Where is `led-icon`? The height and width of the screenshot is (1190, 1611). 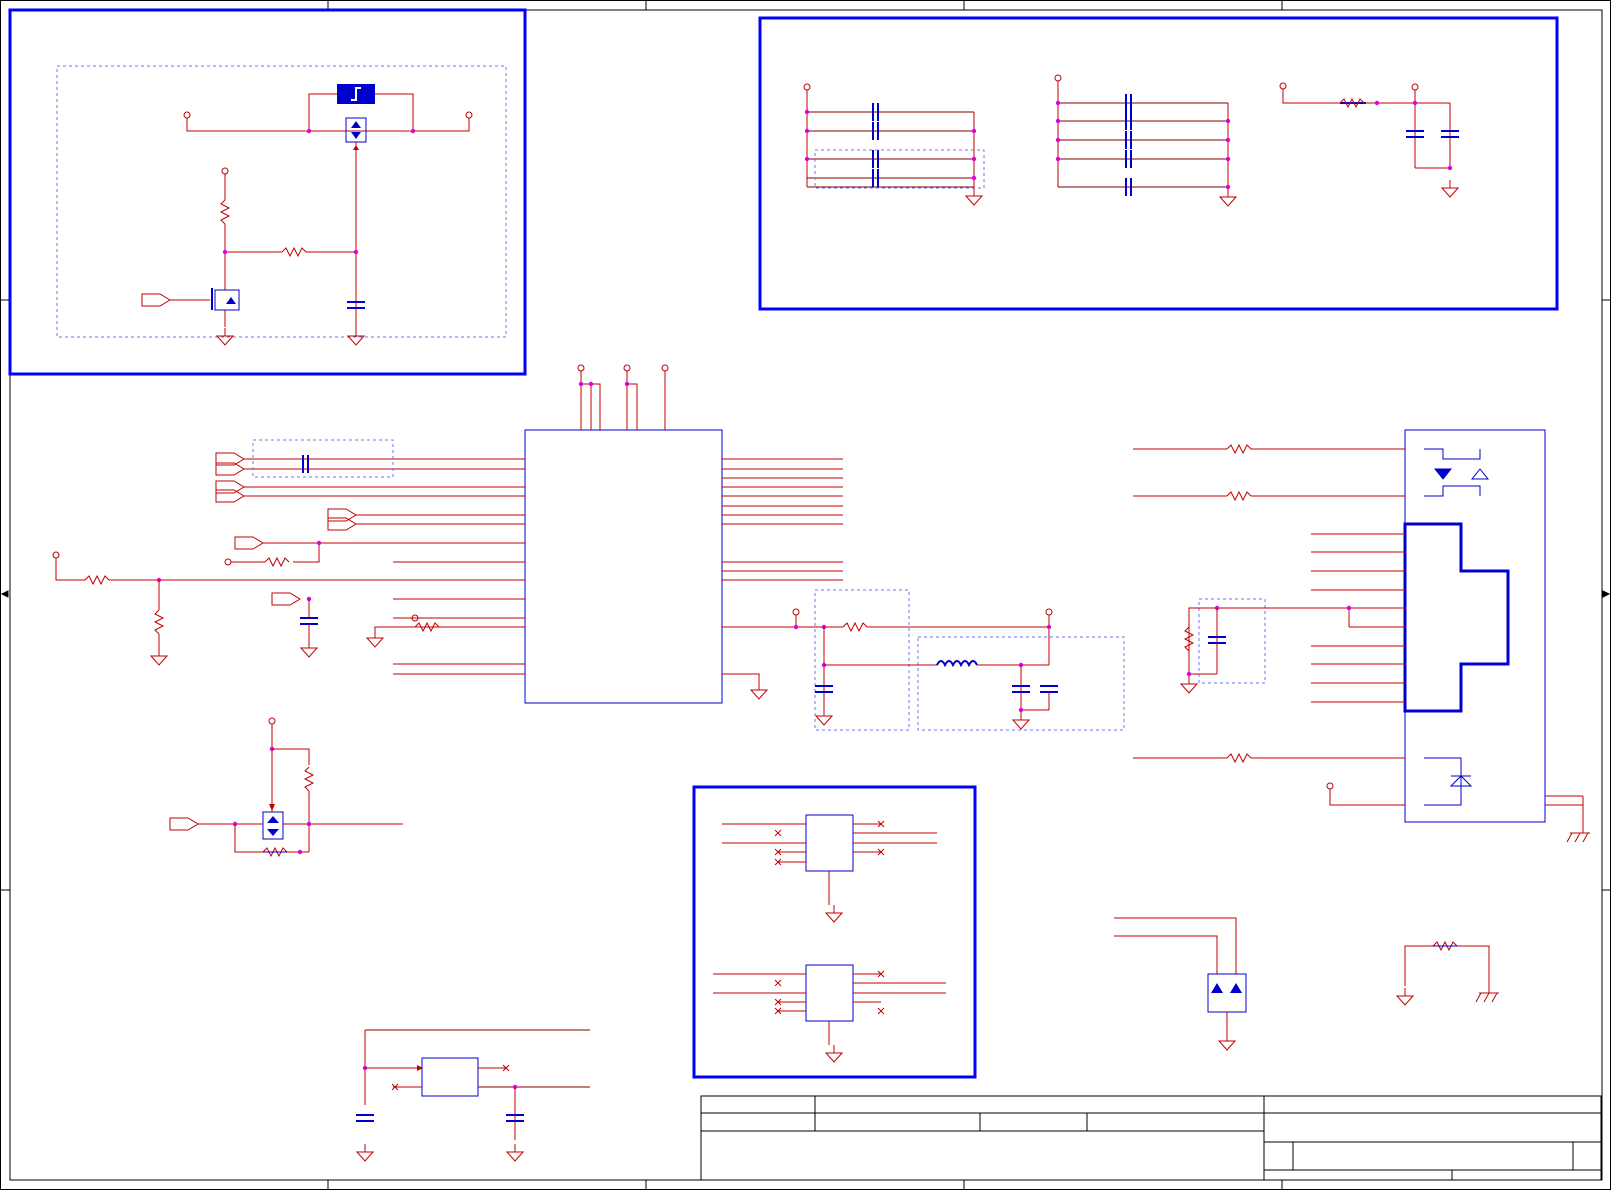 led-icon is located at coordinates (1457, 472).